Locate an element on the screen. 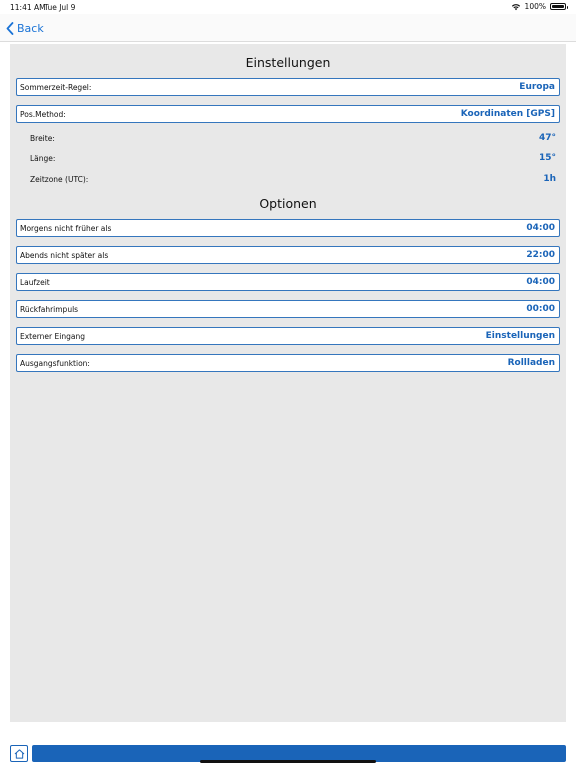 This screenshot has height=768, width=576. wifi-icon is located at coordinates (515, 6).